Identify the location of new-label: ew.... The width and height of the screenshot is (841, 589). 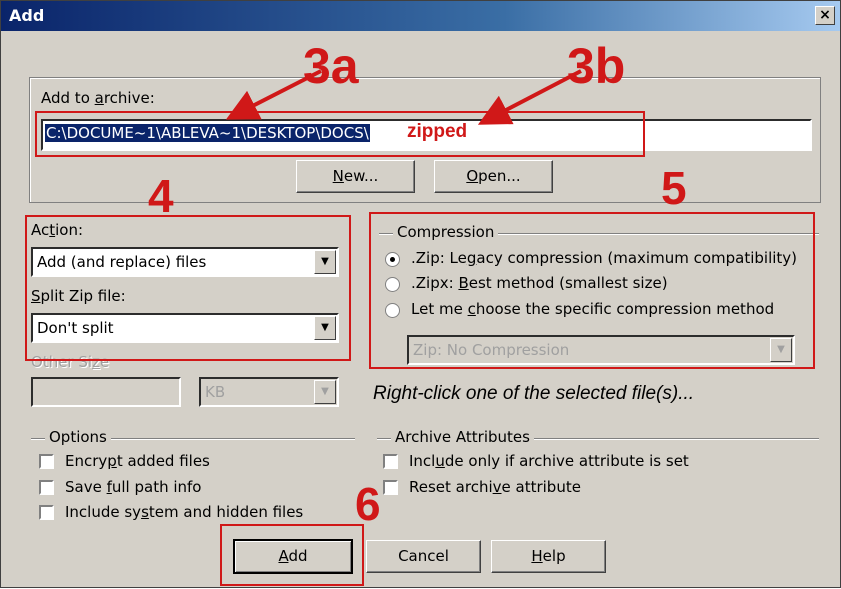
(361, 176).